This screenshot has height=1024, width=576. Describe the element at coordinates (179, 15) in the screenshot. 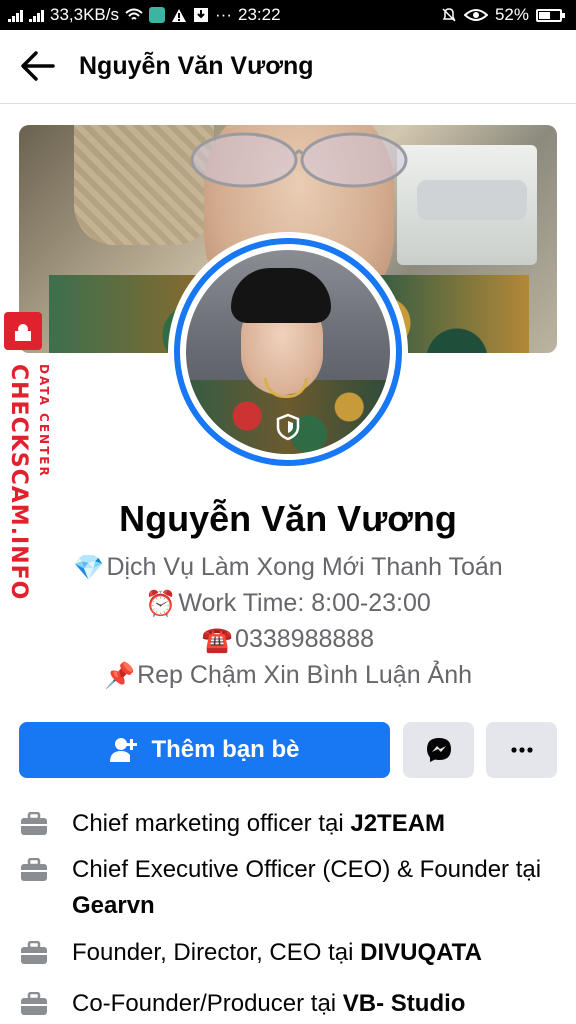

I see `warning-icon` at that location.